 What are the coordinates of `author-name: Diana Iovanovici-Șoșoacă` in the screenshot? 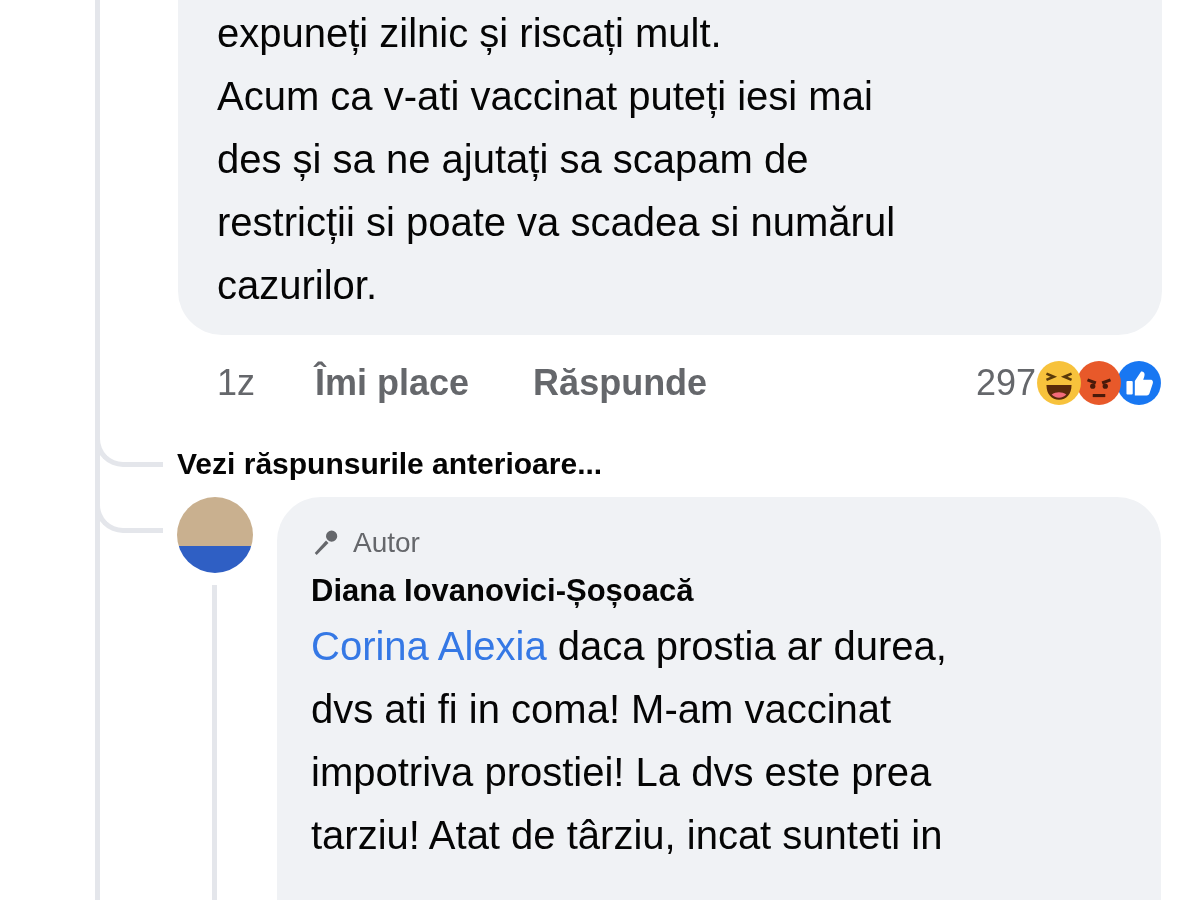 It's located at (721, 591).